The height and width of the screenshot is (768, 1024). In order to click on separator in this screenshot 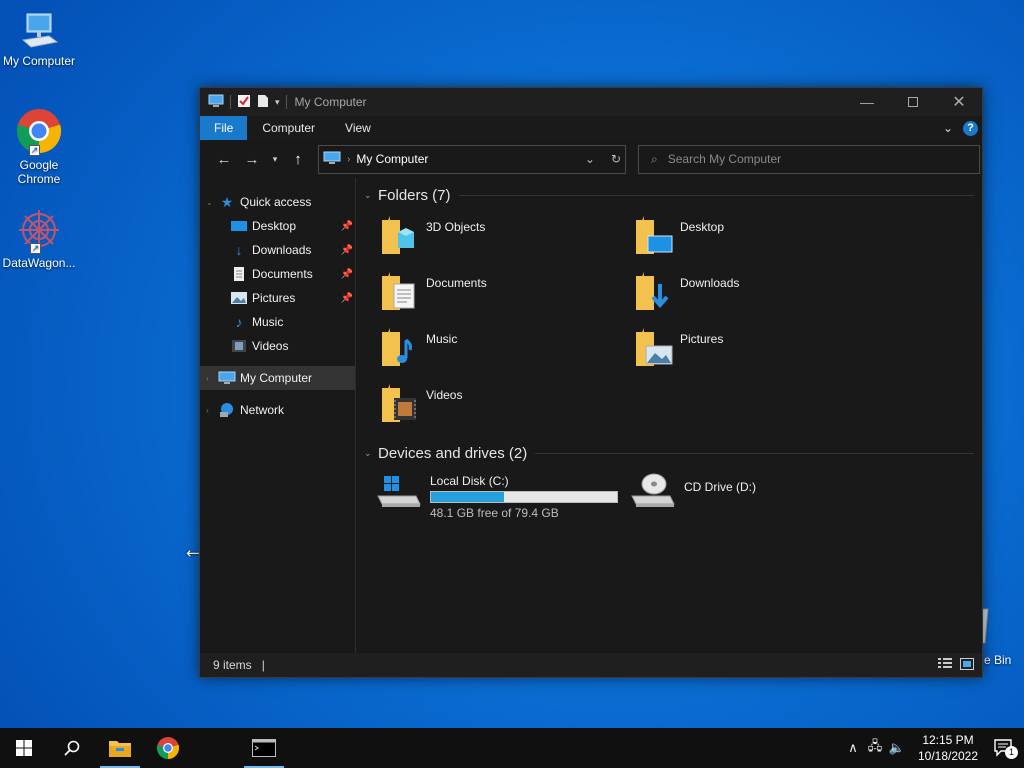, I will do `click(286, 102)`.